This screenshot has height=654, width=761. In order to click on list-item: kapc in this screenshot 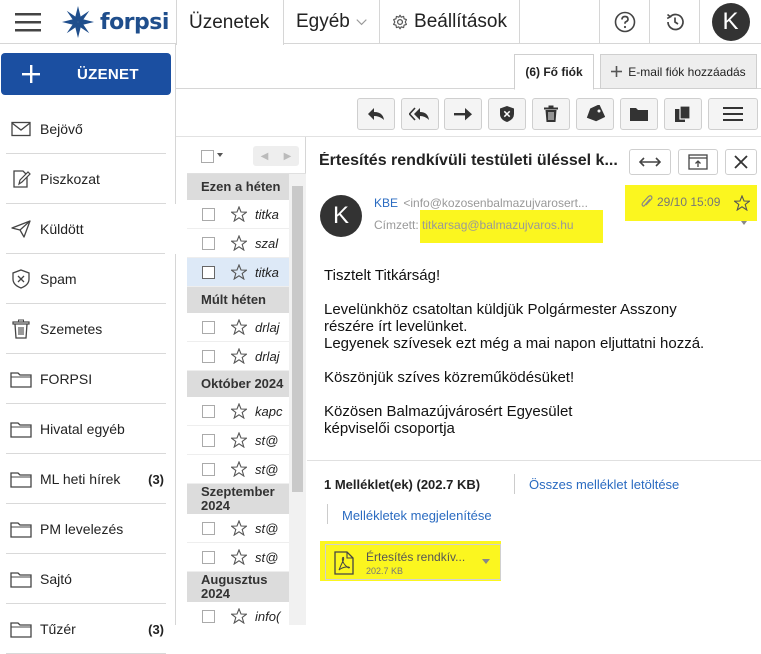, I will do `click(238, 411)`.